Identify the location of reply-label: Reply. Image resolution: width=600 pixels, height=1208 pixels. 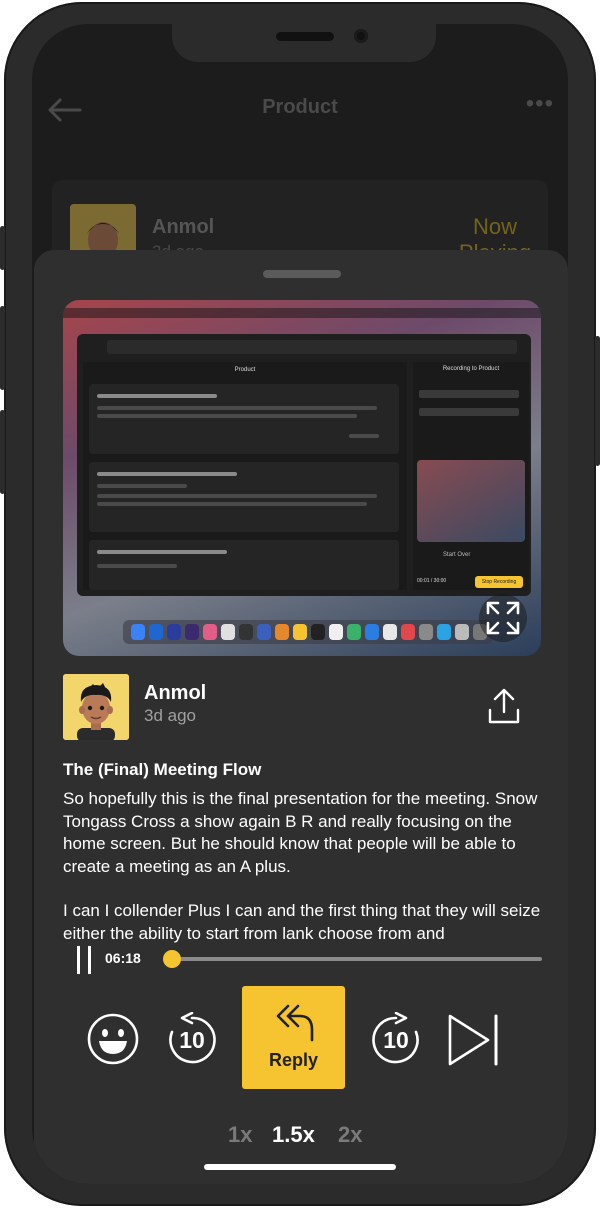
(293, 1060).